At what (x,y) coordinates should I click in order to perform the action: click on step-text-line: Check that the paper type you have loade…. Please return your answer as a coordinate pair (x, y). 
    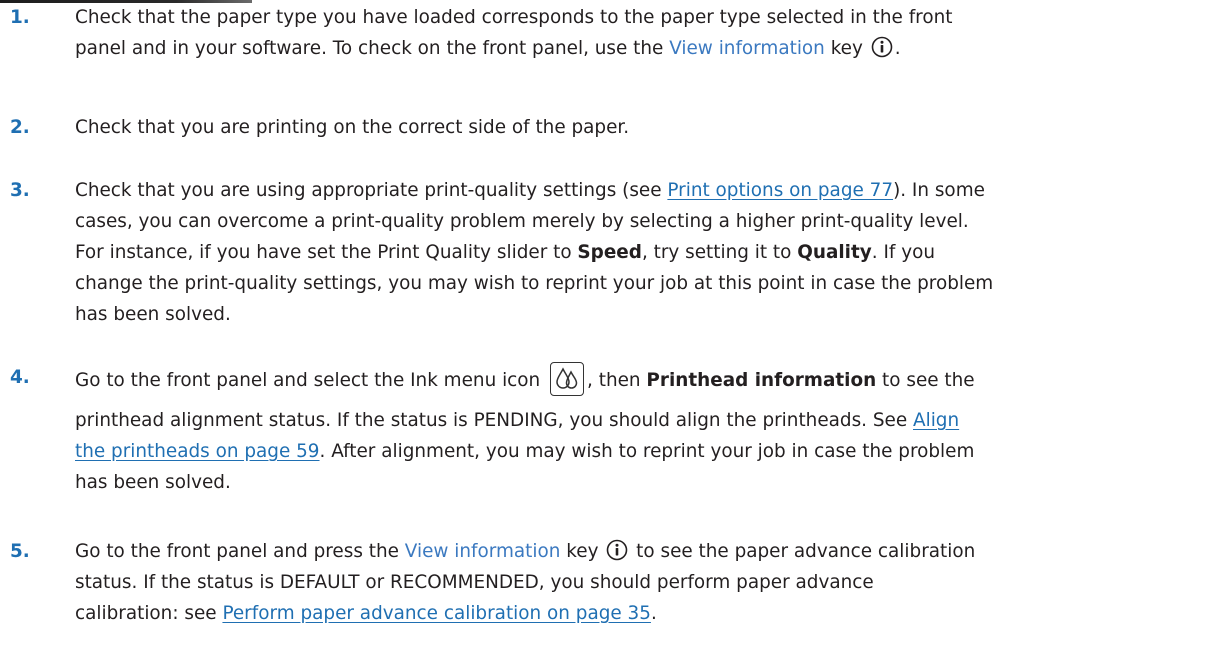
    Looking at the image, I should click on (514, 17).